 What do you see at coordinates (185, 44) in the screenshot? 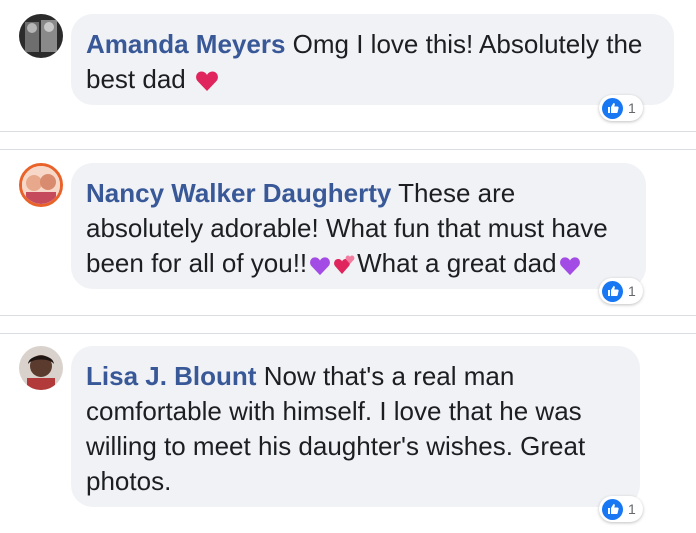
I see `comment-author: Amanda Meyers` at bounding box center [185, 44].